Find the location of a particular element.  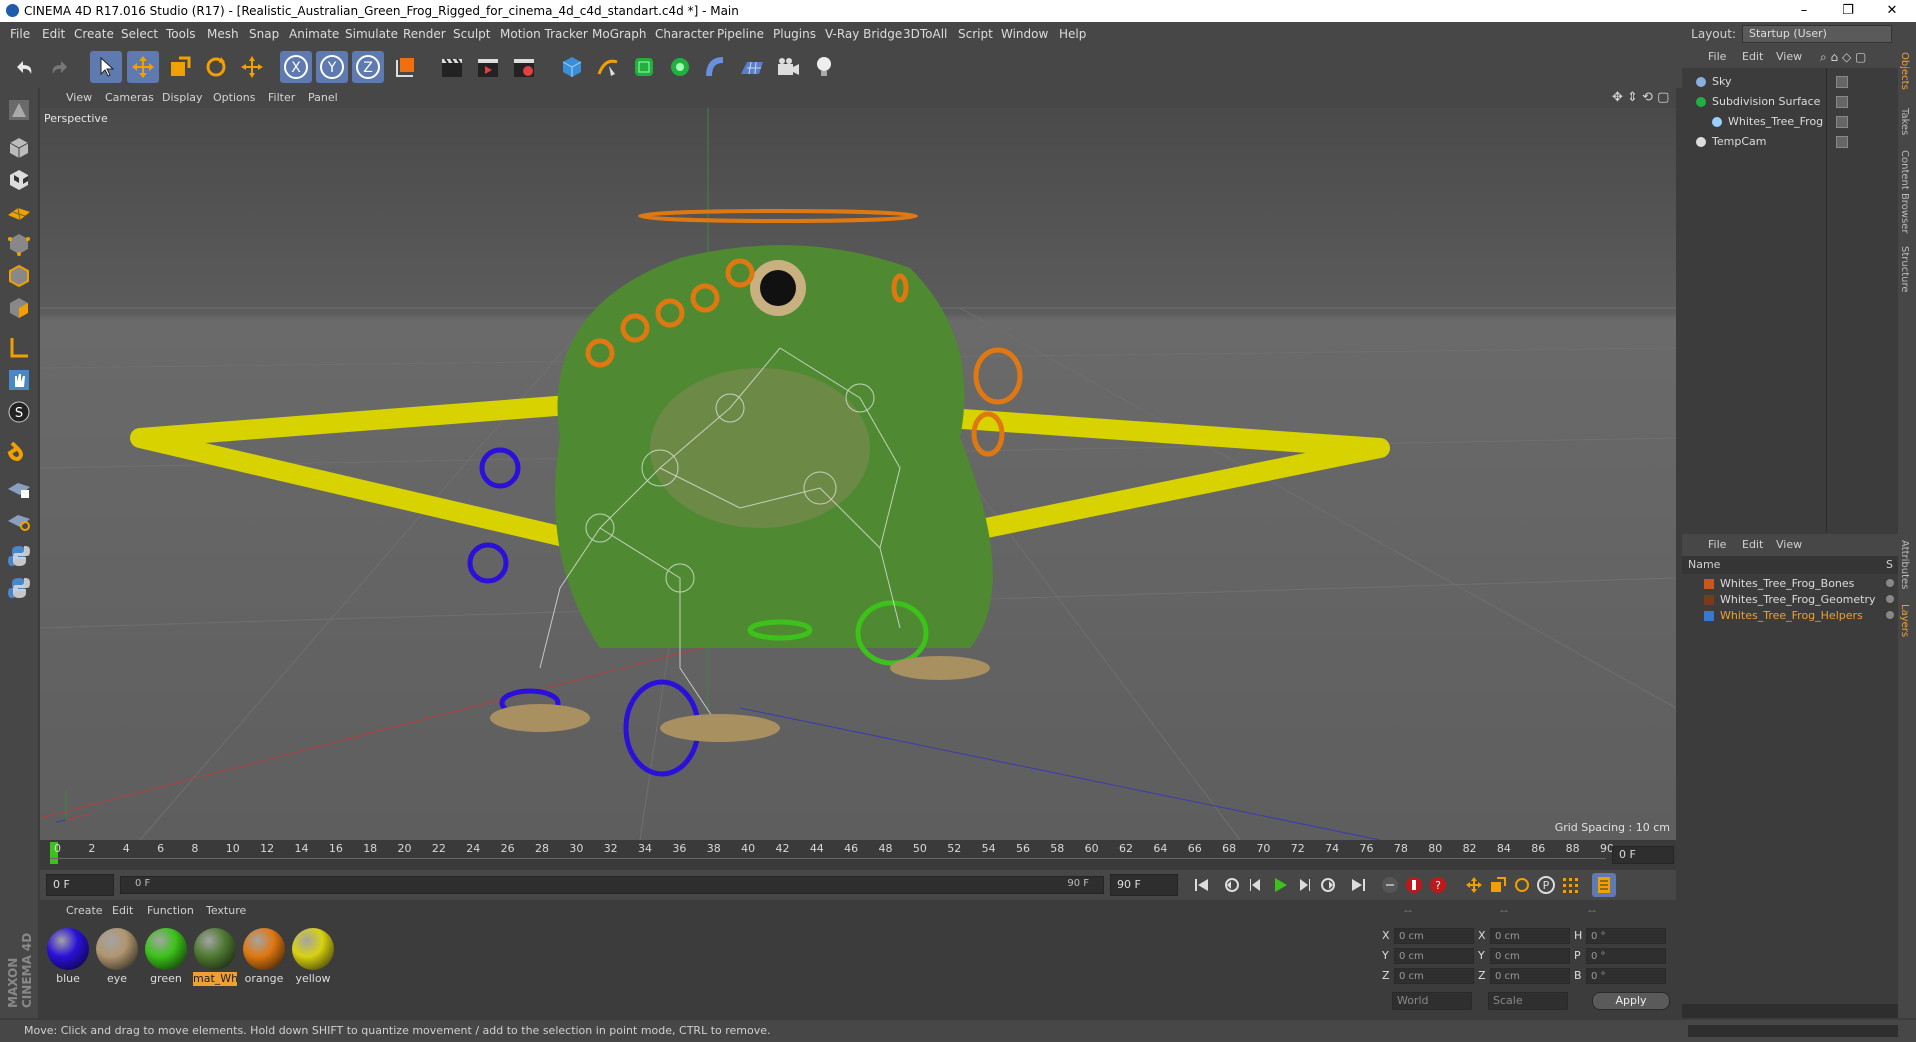

menu-edit: Edit is located at coordinates (53, 34).